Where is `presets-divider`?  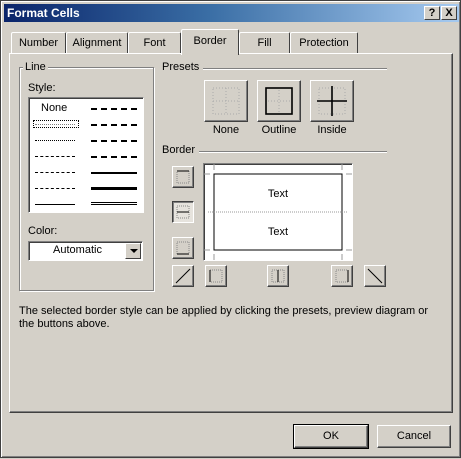
presets-divider is located at coordinates (295, 69).